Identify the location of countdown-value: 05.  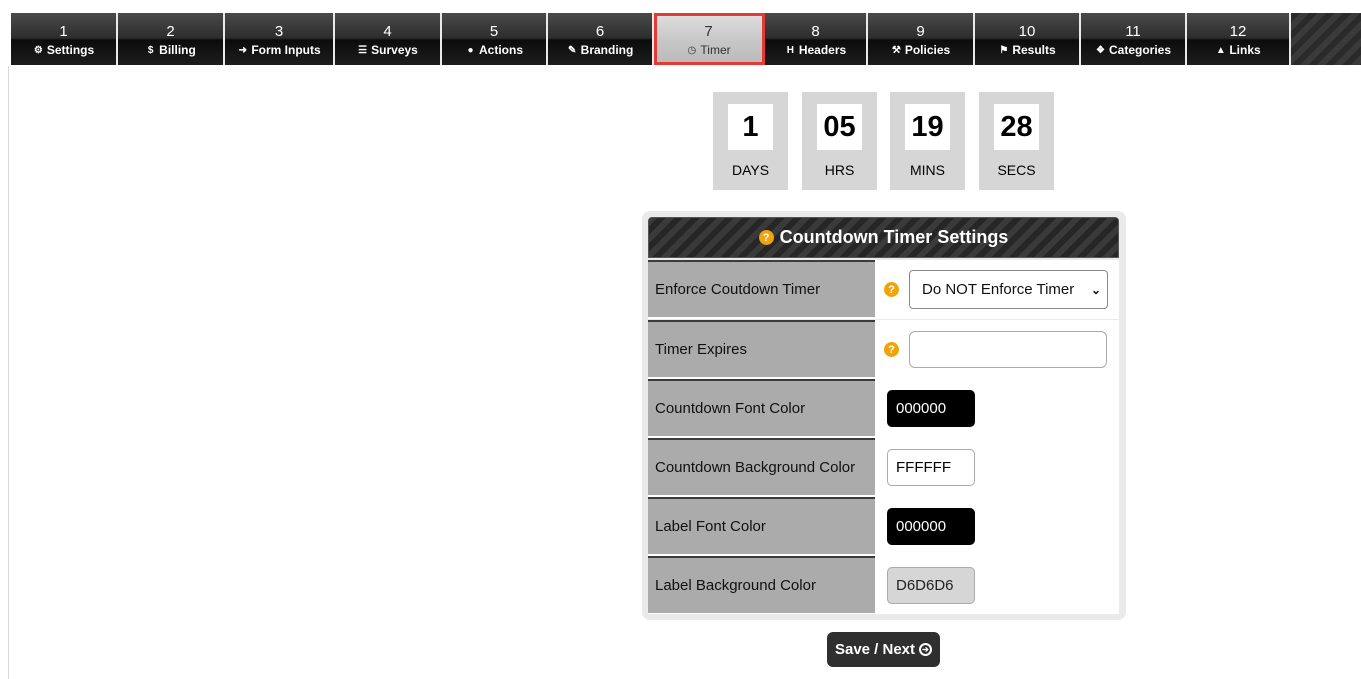
(839, 127).